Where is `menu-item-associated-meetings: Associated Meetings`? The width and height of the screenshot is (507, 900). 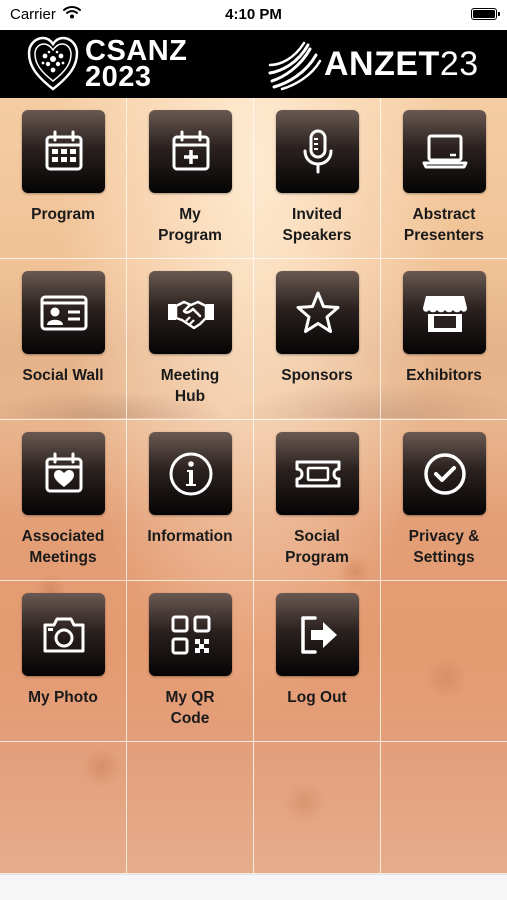
menu-item-associated-meetings: Associated Meetings is located at coordinates (63, 500).